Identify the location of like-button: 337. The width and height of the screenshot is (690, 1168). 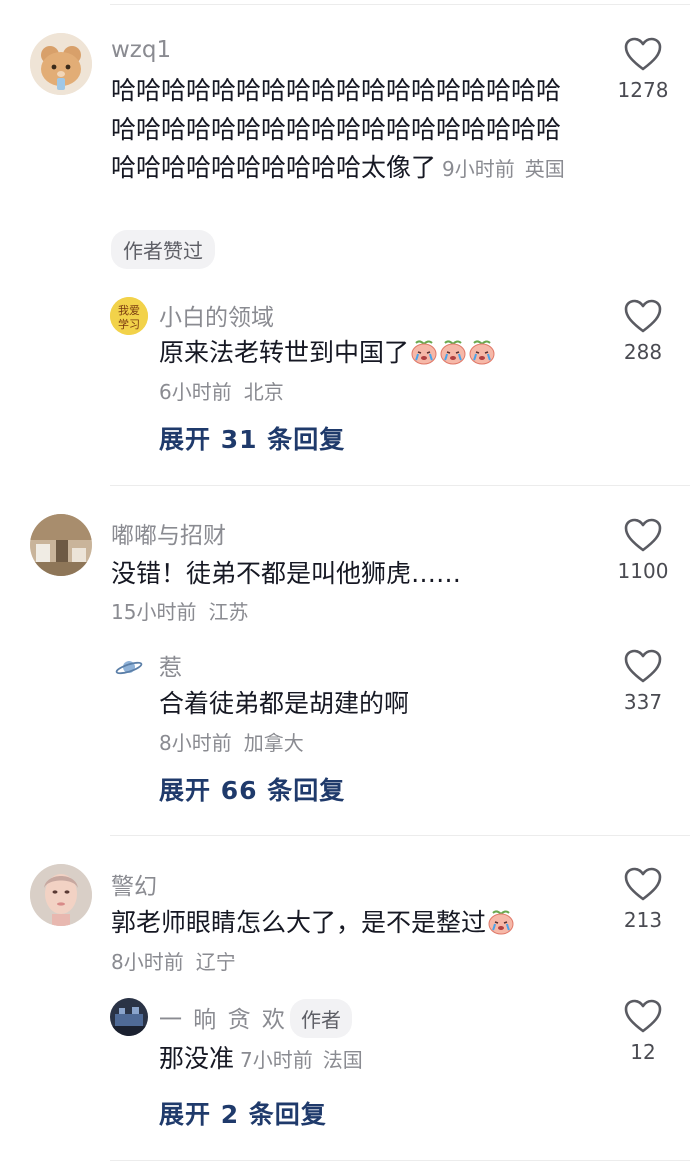
(643, 681).